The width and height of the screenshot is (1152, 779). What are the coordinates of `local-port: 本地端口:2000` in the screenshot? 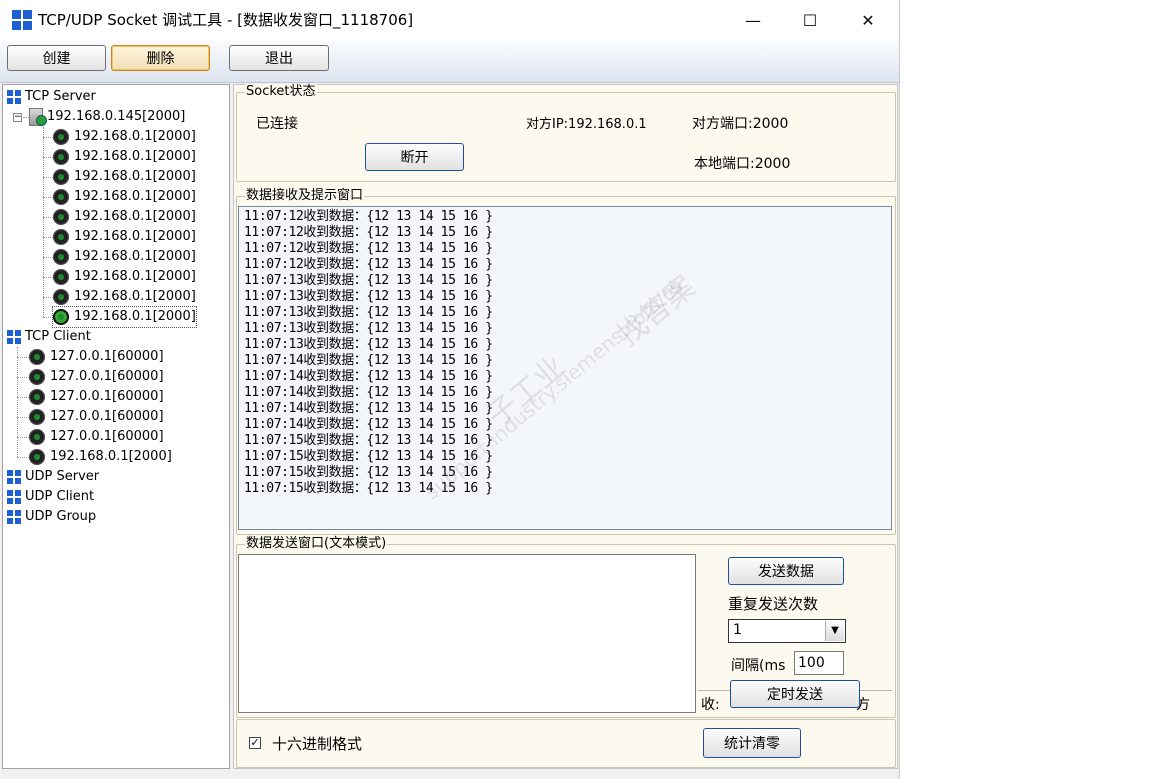 It's located at (742, 164).